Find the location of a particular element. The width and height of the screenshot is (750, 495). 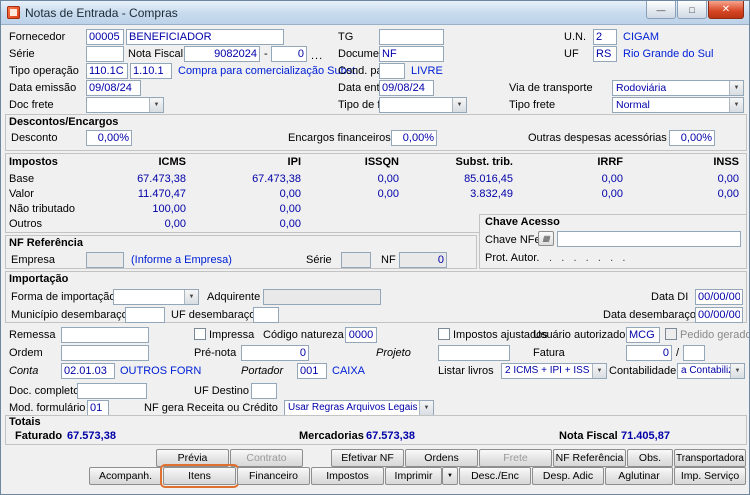

pre-nota-input is located at coordinates (275, 353).